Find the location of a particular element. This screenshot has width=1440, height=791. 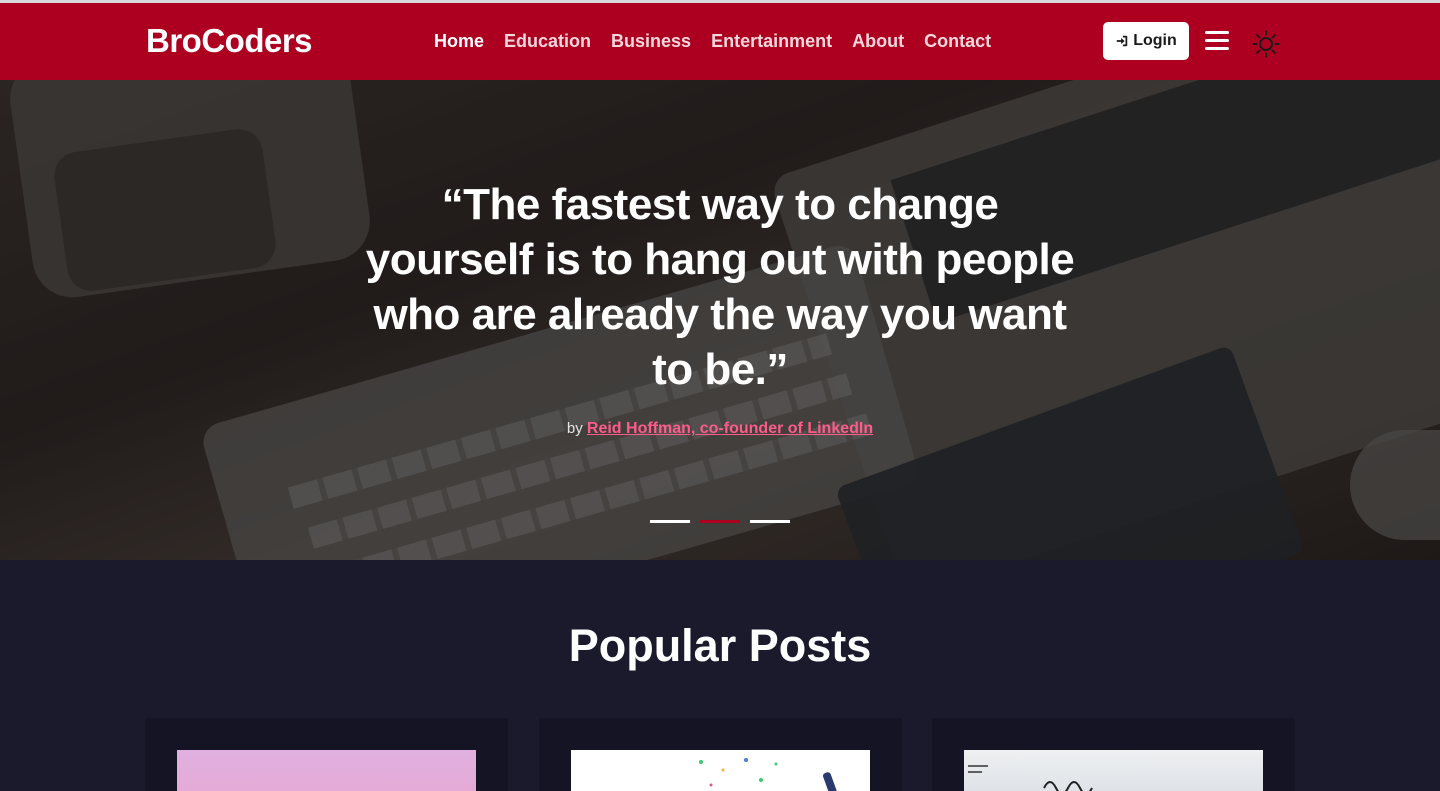

login-button: Login is located at coordinates (1146, 41).